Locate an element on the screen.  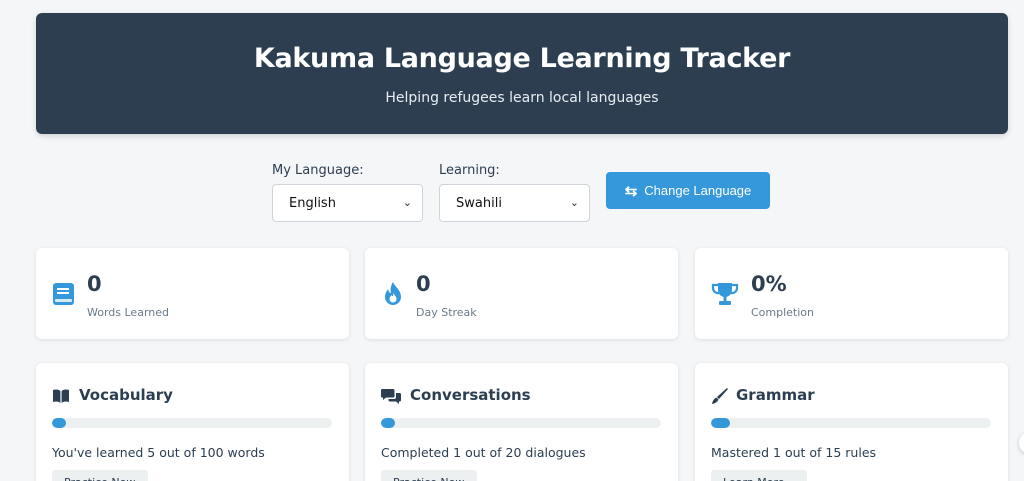
open-book-icon is located at coordinates (61, 396).